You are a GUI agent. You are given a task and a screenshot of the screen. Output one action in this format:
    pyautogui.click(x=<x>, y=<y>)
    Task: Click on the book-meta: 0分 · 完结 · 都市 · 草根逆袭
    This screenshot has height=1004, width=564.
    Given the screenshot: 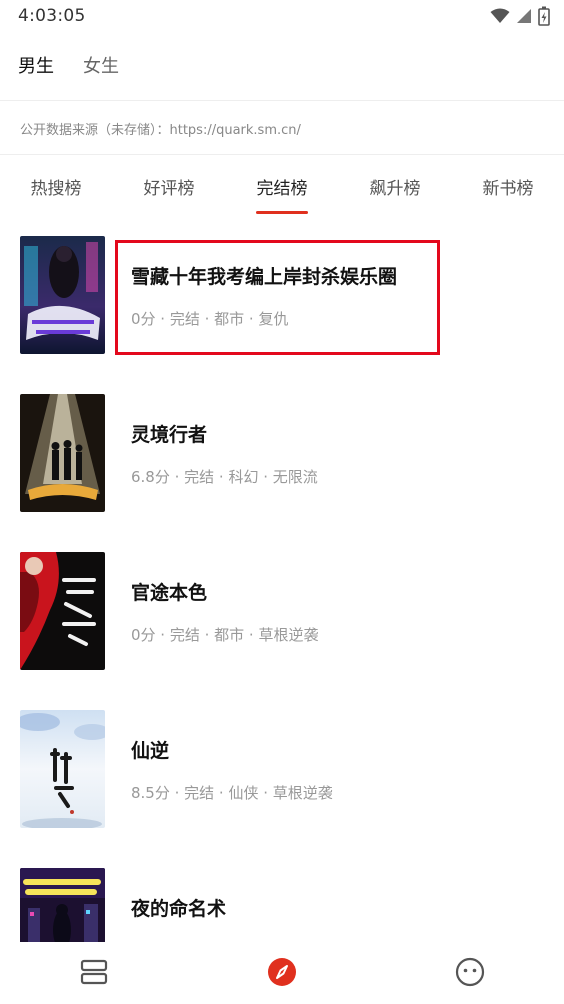 What is the action you would take?
    pyautogui.click(x=225, y=635)
    